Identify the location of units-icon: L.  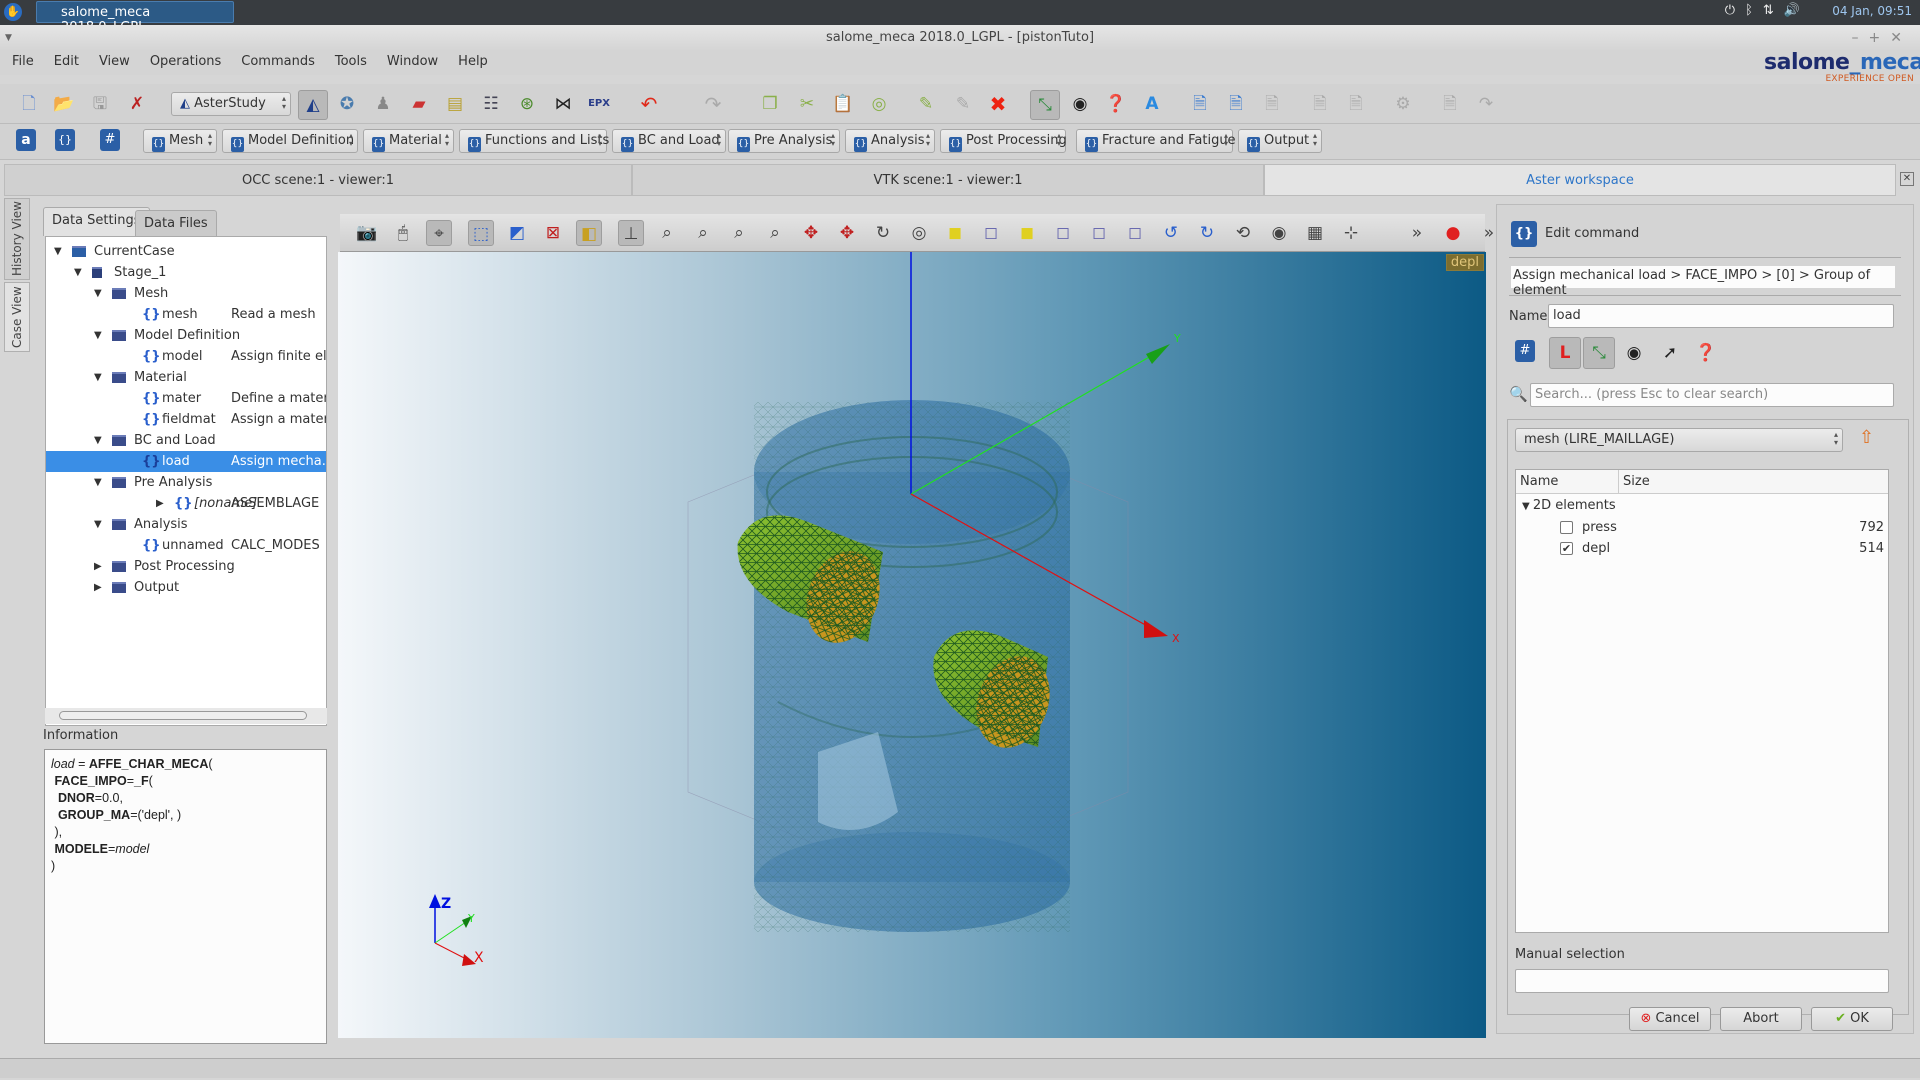
(1565, 353).